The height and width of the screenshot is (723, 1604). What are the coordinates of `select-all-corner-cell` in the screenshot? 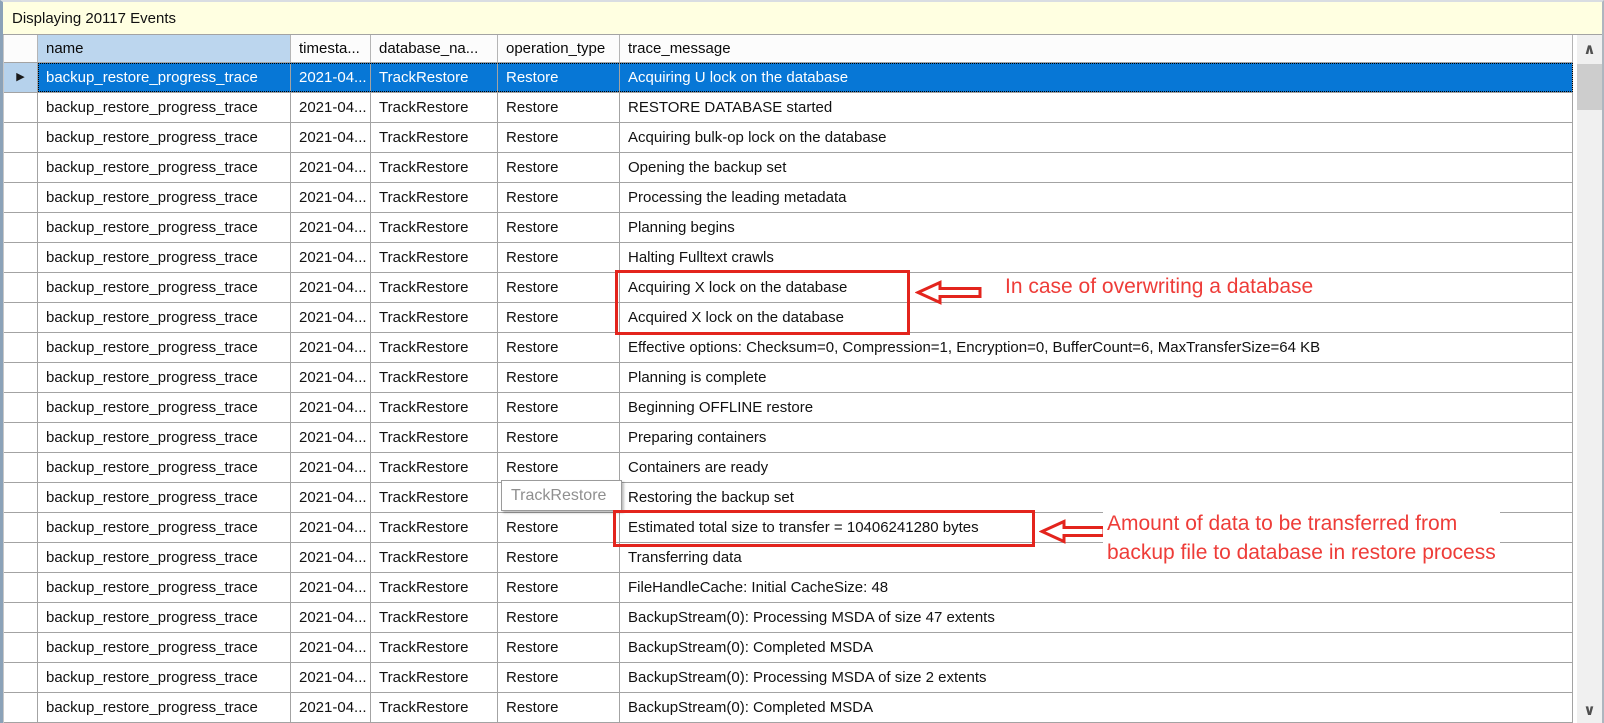 It's located at (21, 48).